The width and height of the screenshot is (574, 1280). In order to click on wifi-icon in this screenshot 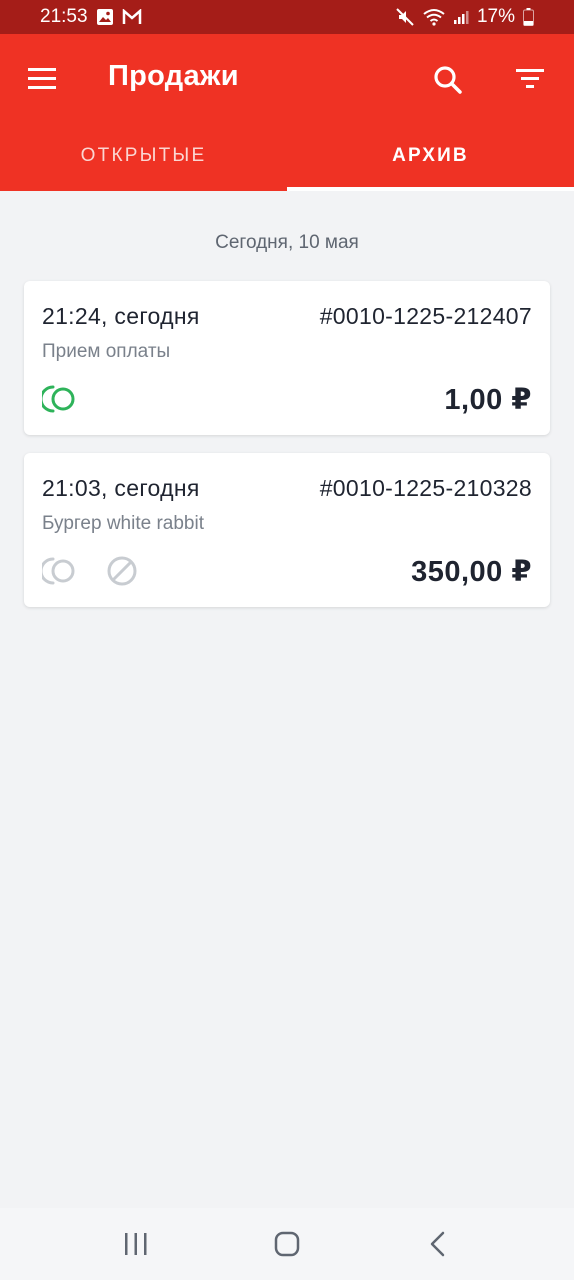, I will do `click(434, 17)`.